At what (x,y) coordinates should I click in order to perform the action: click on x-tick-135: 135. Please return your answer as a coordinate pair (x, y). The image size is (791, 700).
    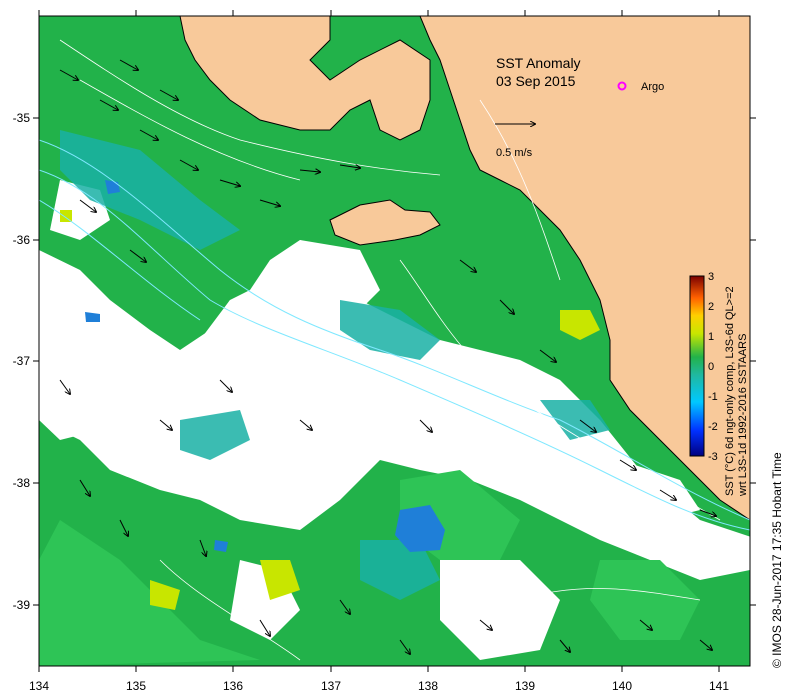
    Looking at the image, I should click on (136, 686).